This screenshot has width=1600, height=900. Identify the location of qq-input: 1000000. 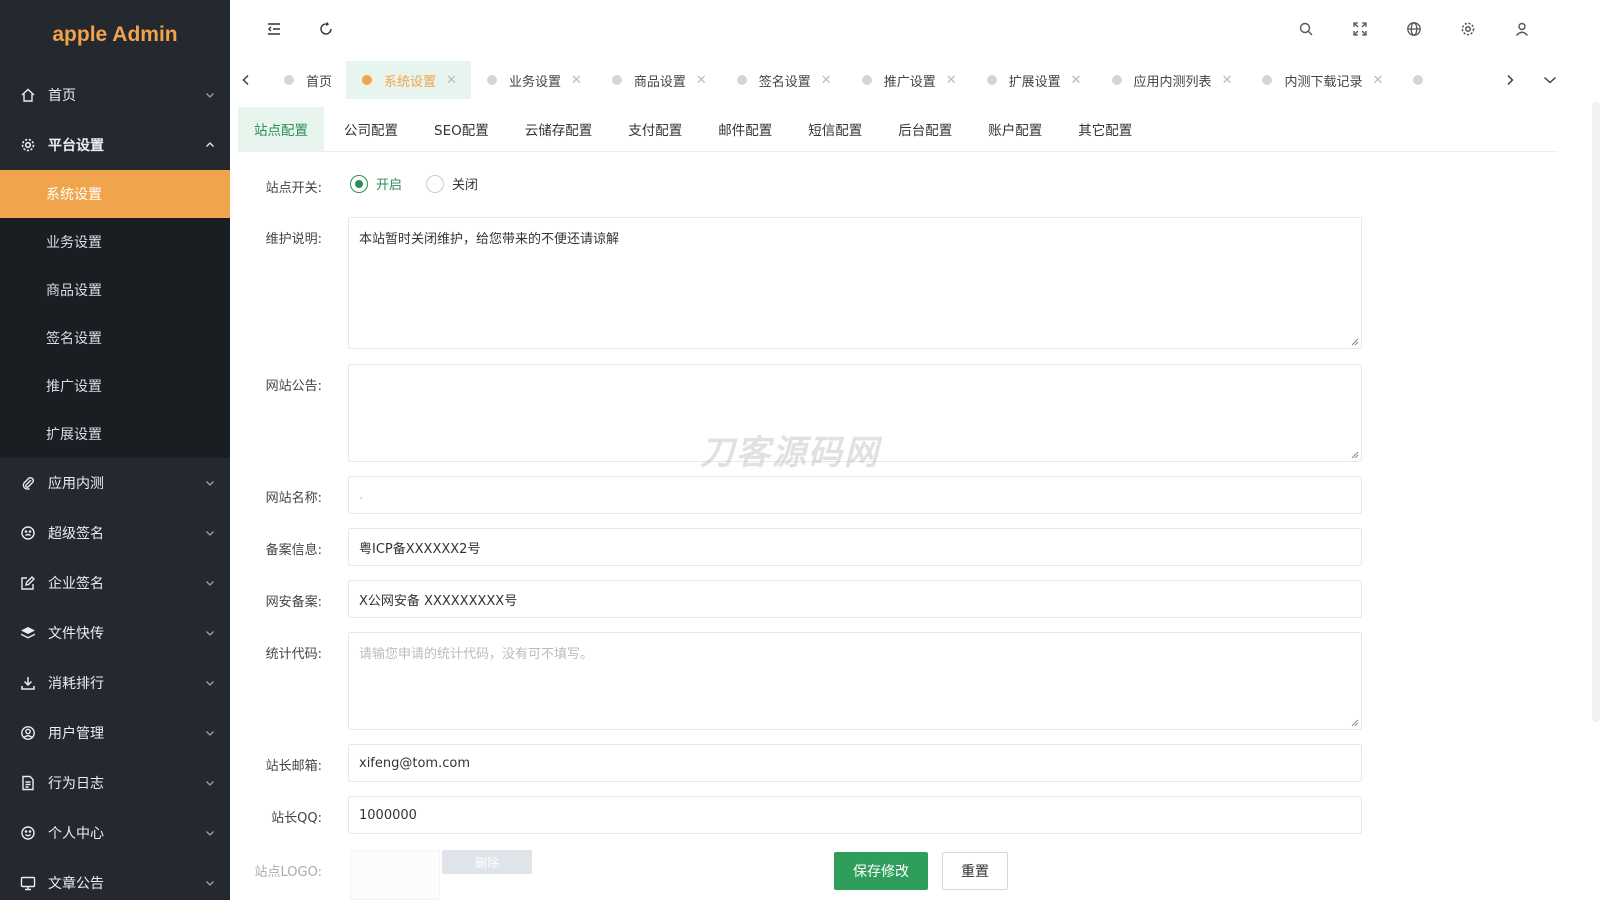
(855, 815).